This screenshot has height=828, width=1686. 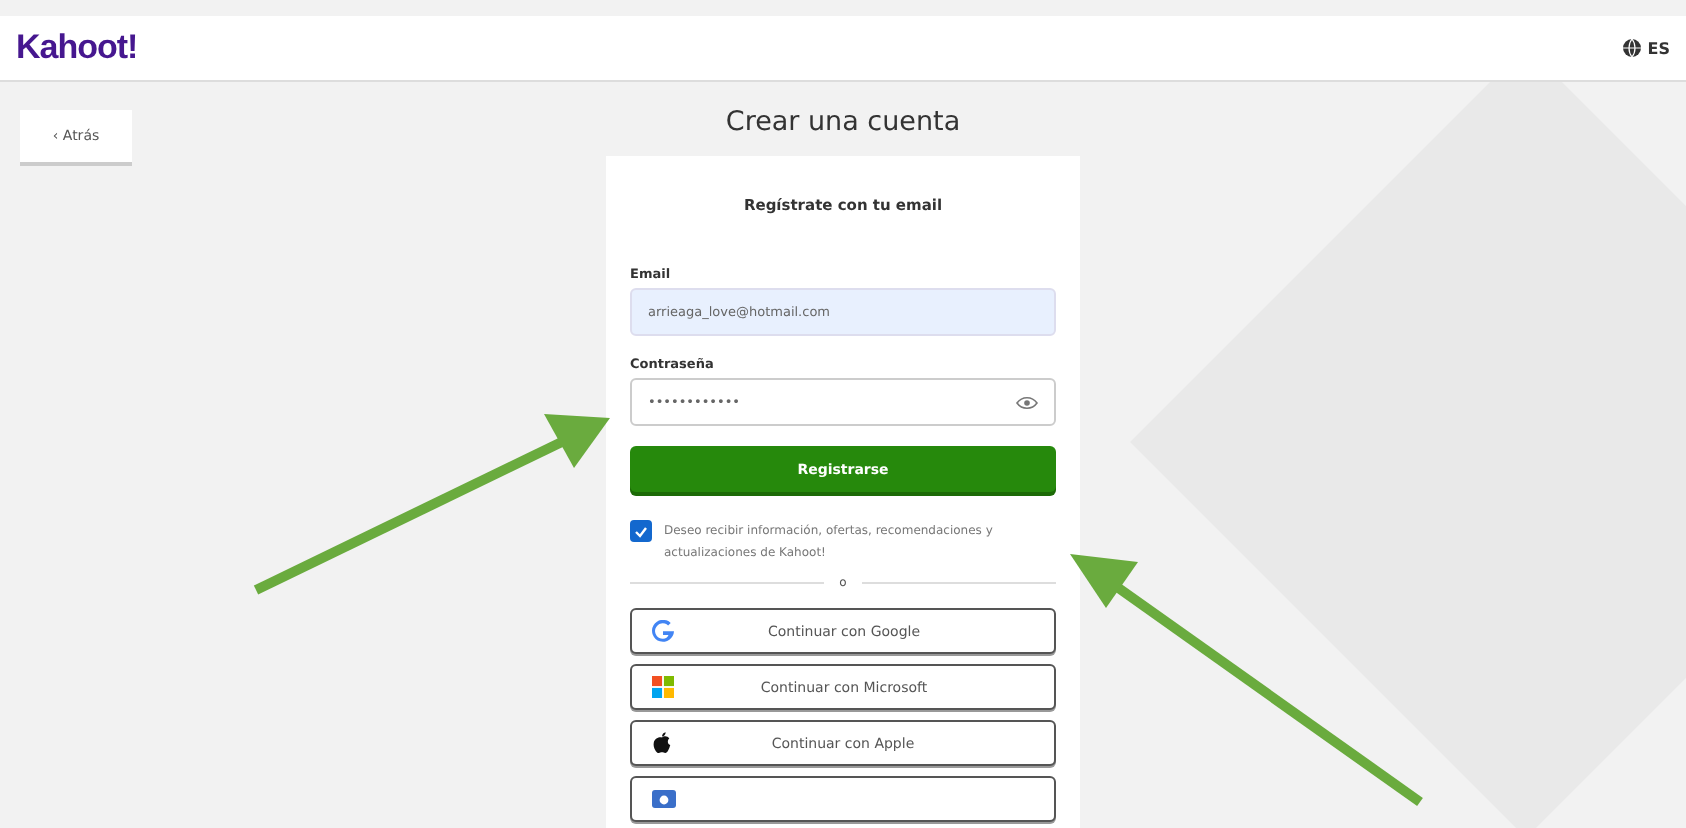 What do you see at coordinates (77, 48) in the screenshot?
I see `kahoot-logo: Kahoot!` at bounding box center [77, 48].